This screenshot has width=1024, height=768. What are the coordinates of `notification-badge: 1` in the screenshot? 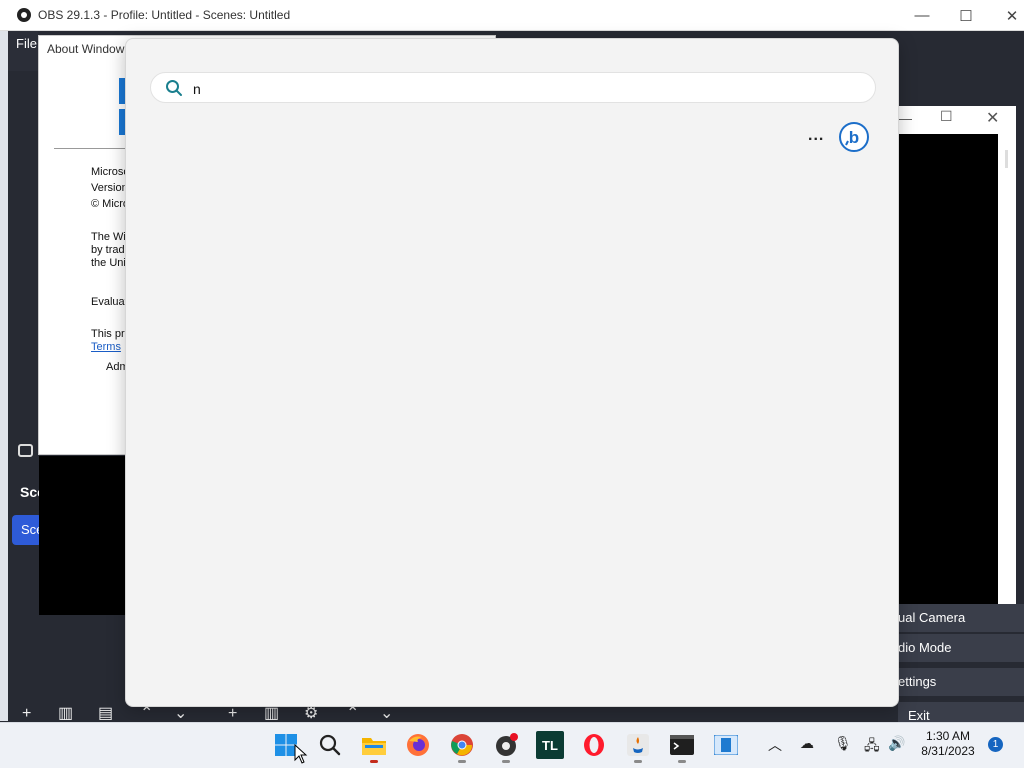 It's located at (995, 744).